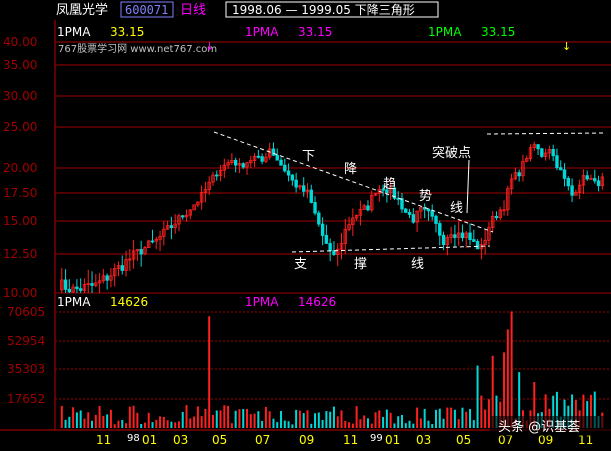 The image size is (611, 451). I want to click on volume-tick-label: 17652, so click(26, 399).